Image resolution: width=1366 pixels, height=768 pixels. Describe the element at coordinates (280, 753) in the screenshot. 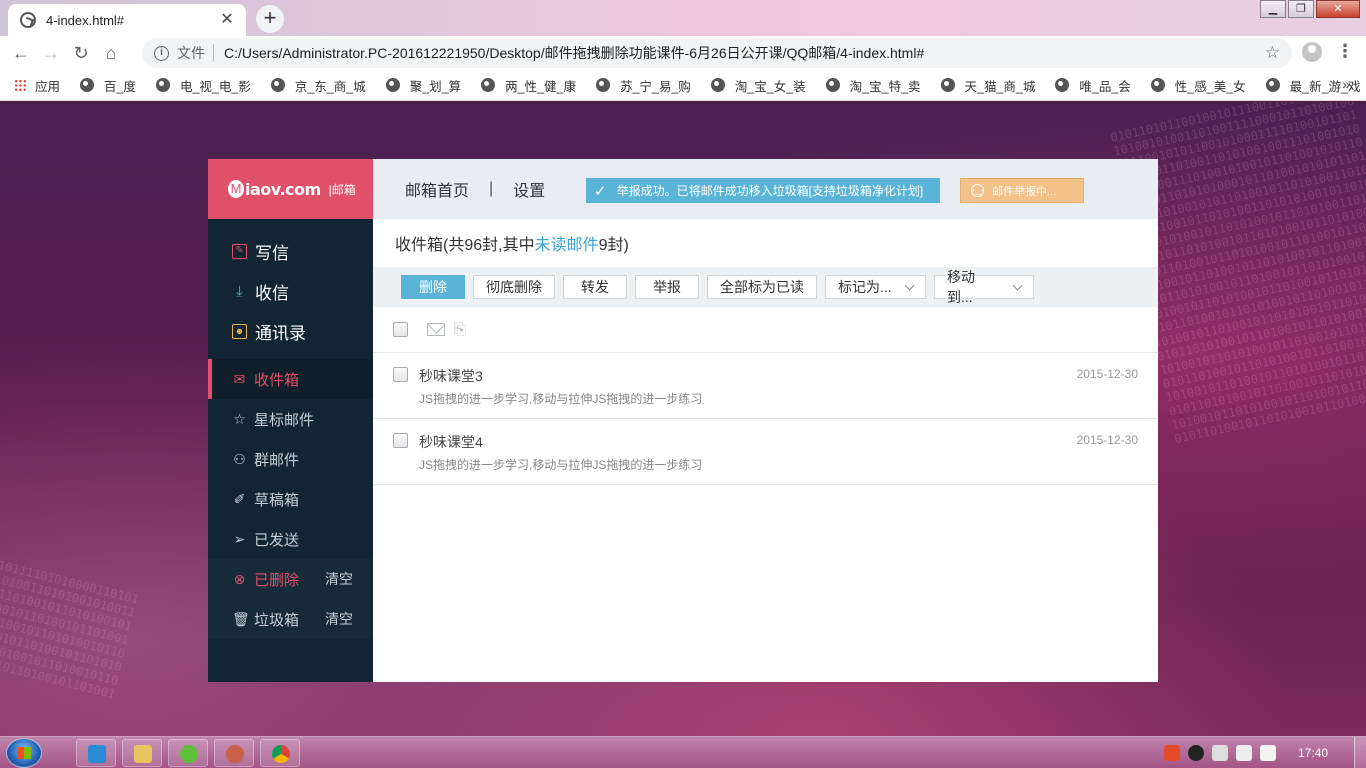

I see `taskbar-chrome` at that location.